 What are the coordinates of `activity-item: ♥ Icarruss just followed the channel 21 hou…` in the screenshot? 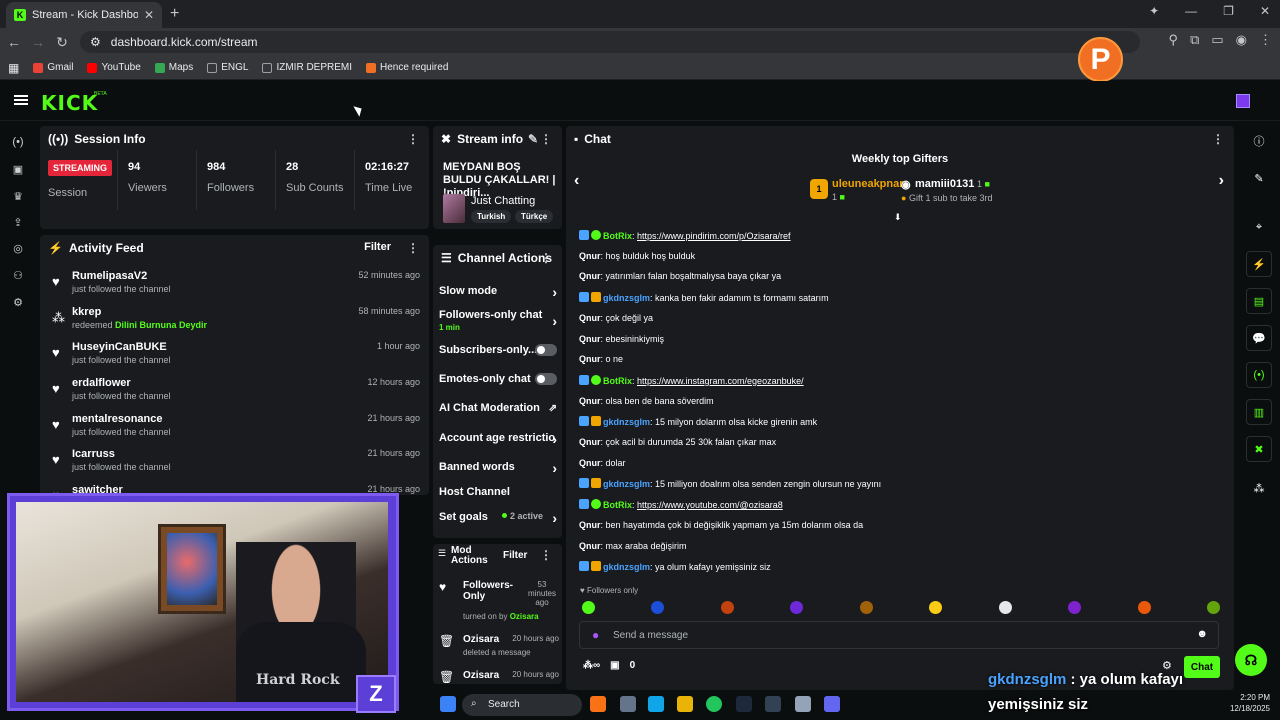 It's located at (235, 465).